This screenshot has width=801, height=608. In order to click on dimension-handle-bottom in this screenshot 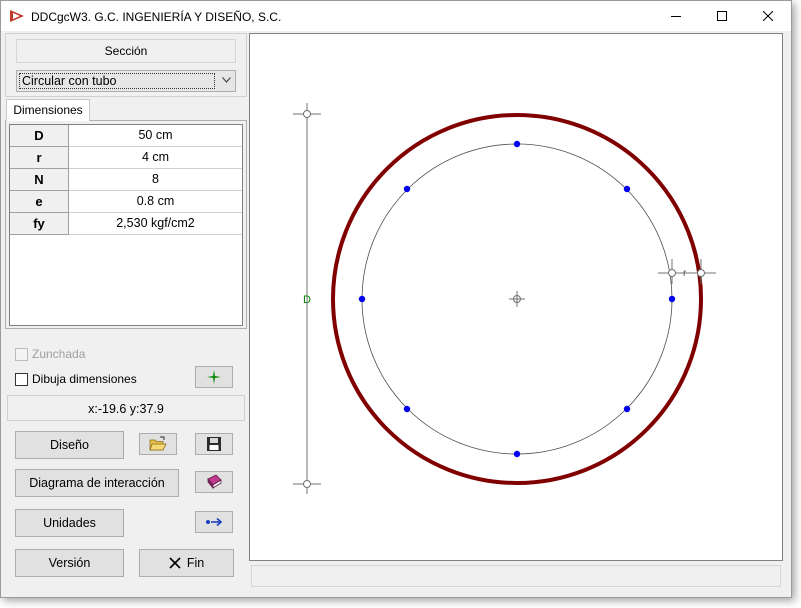, I will do `click(307, 484)`.